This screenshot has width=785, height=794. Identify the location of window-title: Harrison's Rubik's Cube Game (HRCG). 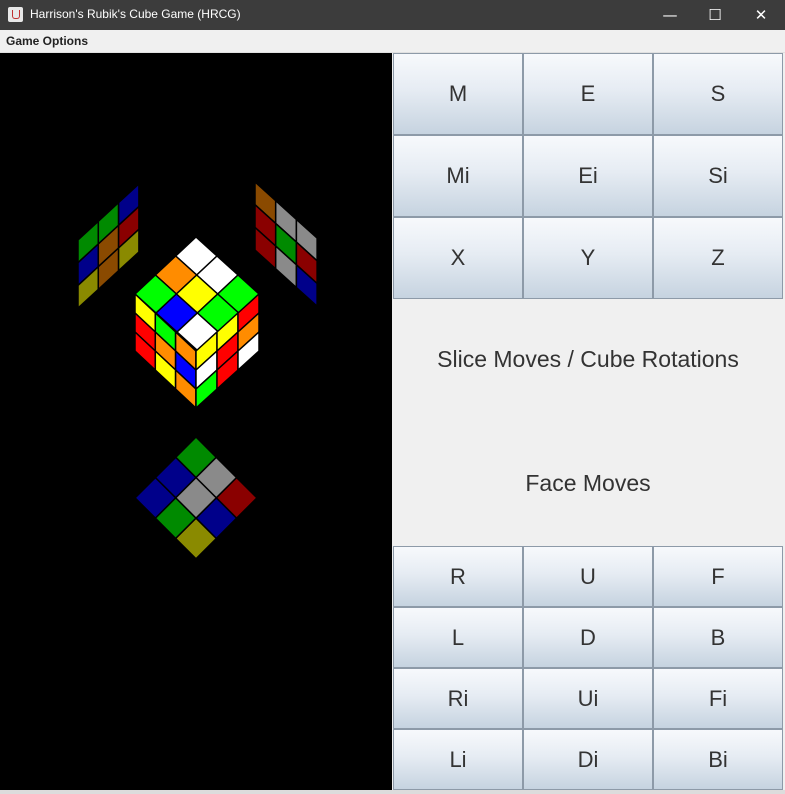
(135, 14).